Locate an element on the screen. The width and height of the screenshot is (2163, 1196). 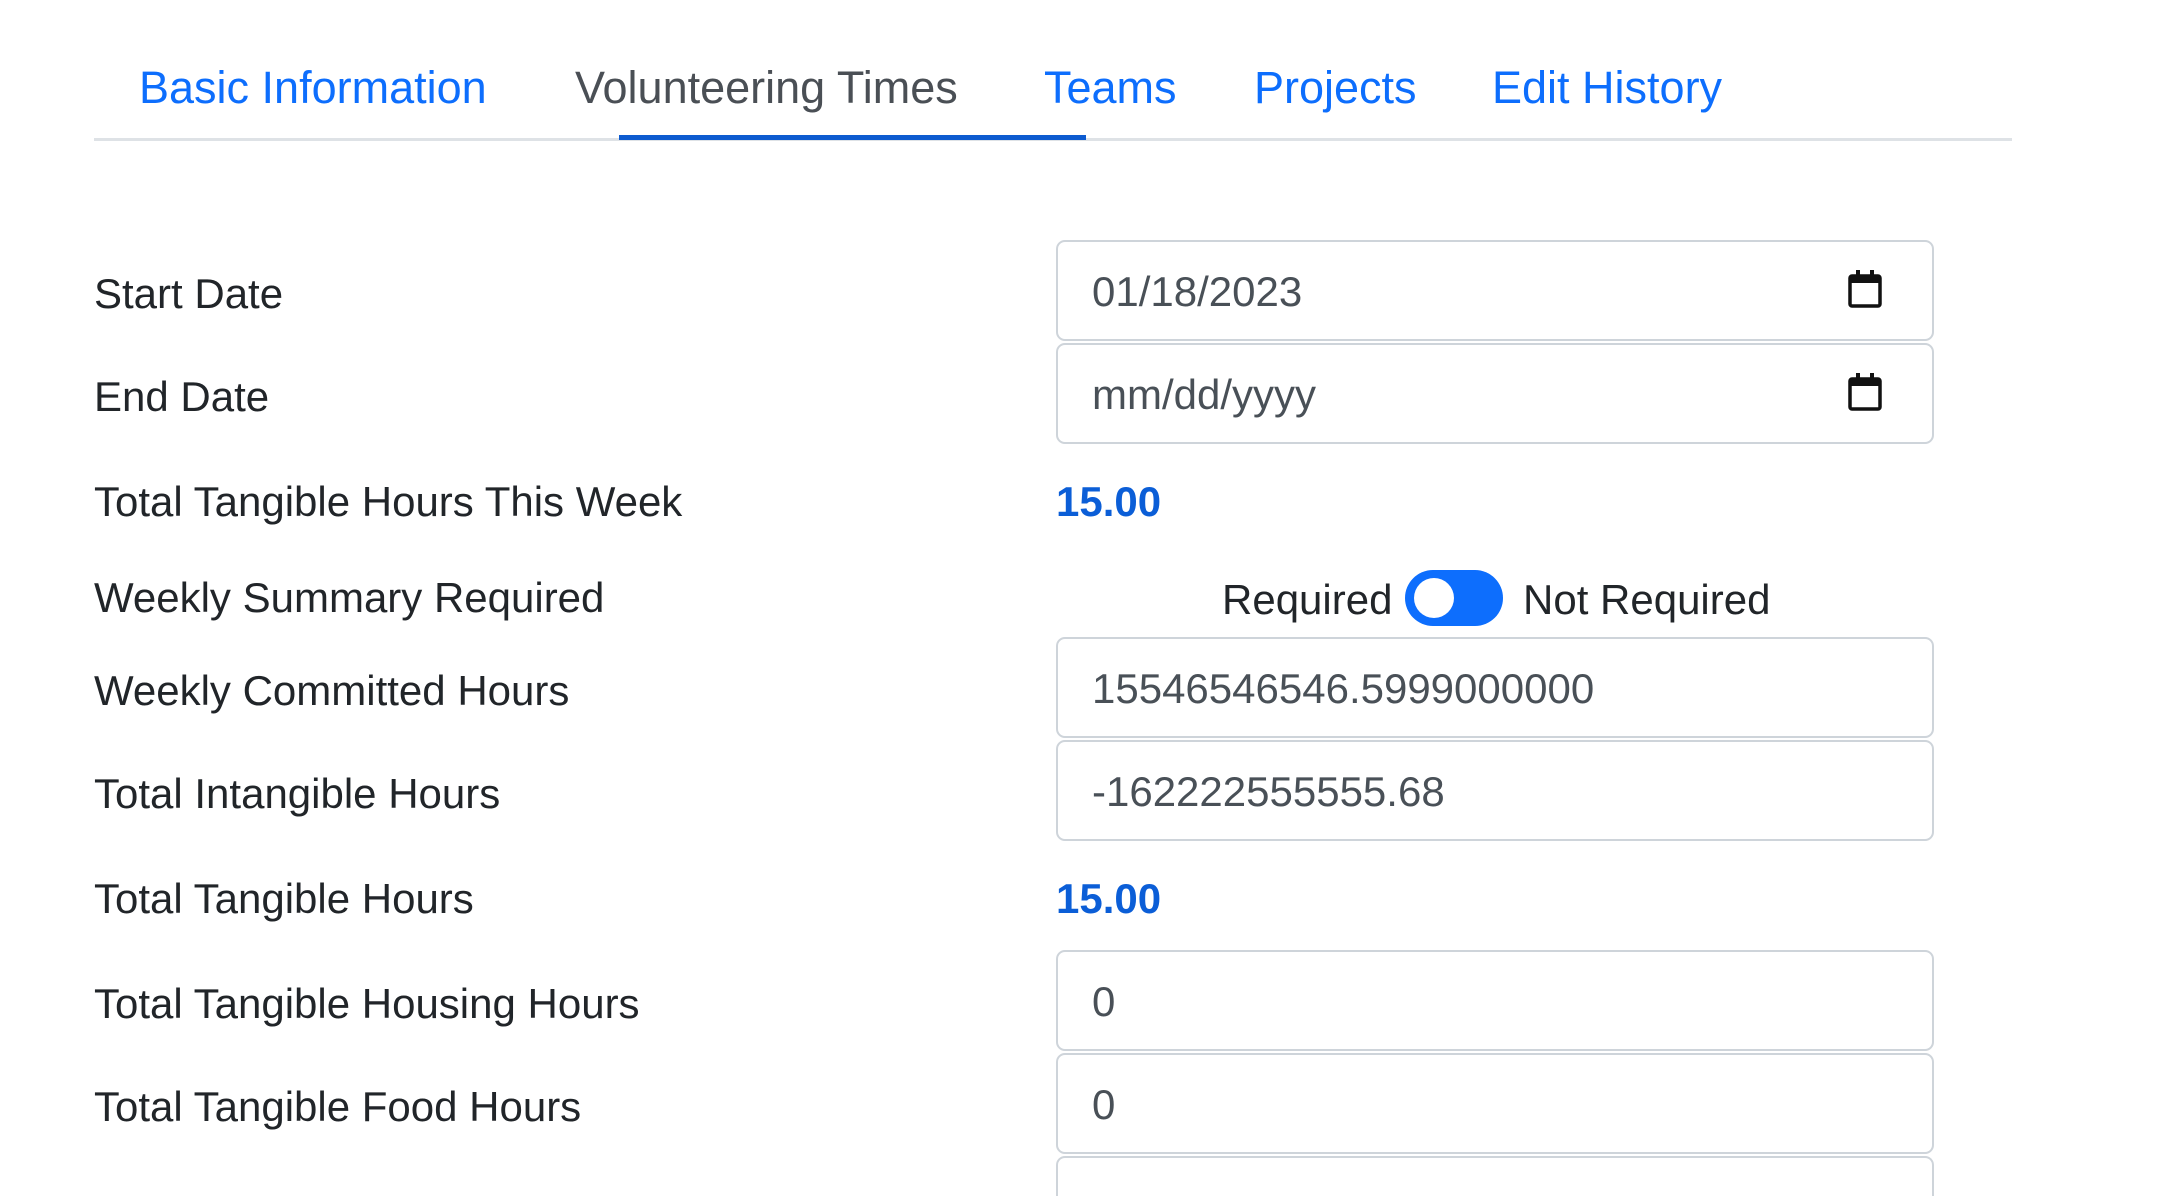
active-tab-indicator is located at coordinates (852, 137).